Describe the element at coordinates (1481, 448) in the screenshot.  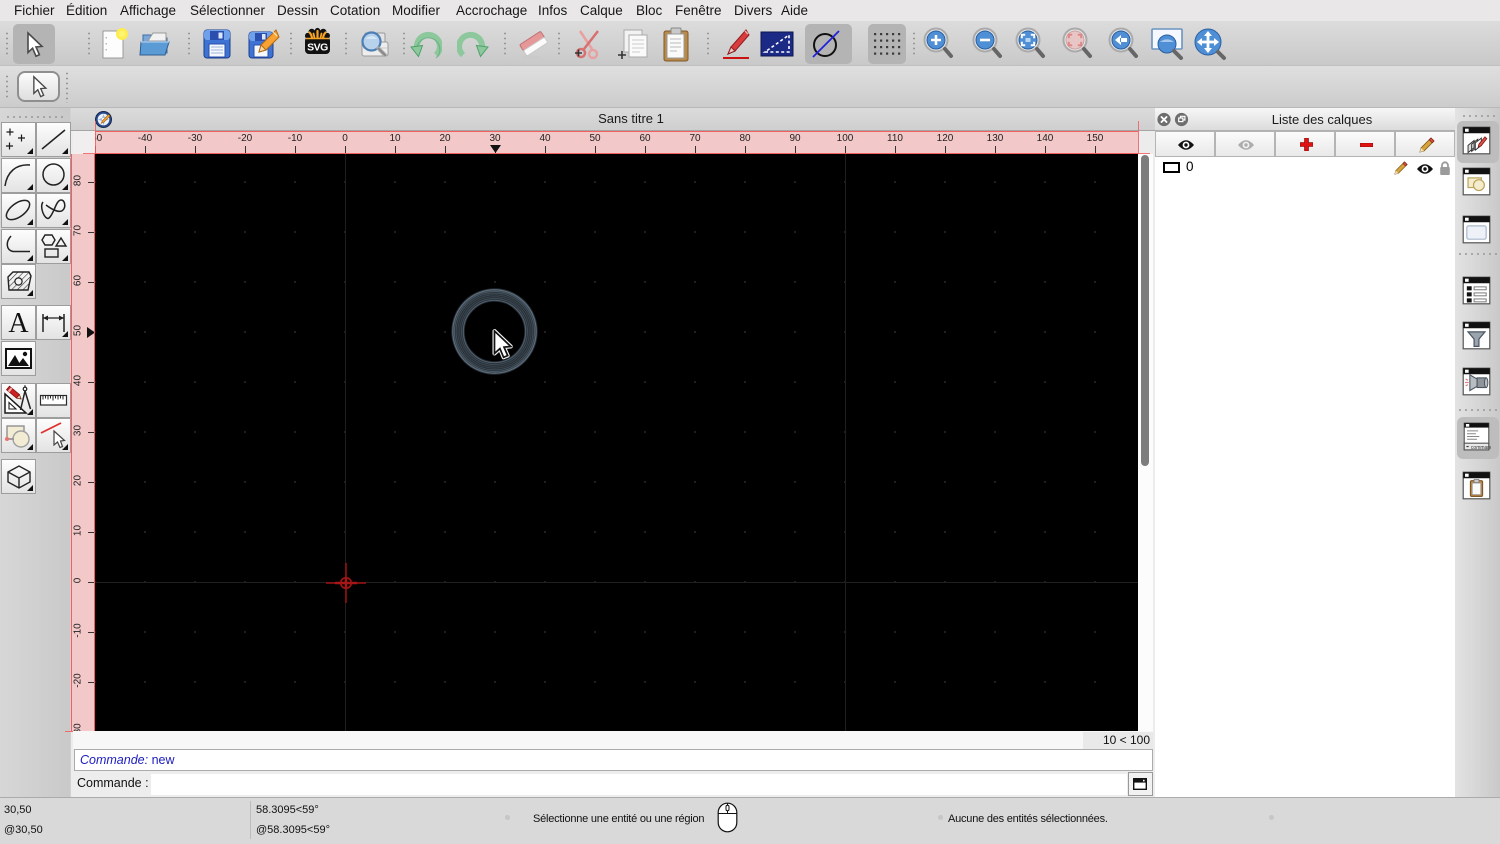
I see `svg-text: command` at that location.